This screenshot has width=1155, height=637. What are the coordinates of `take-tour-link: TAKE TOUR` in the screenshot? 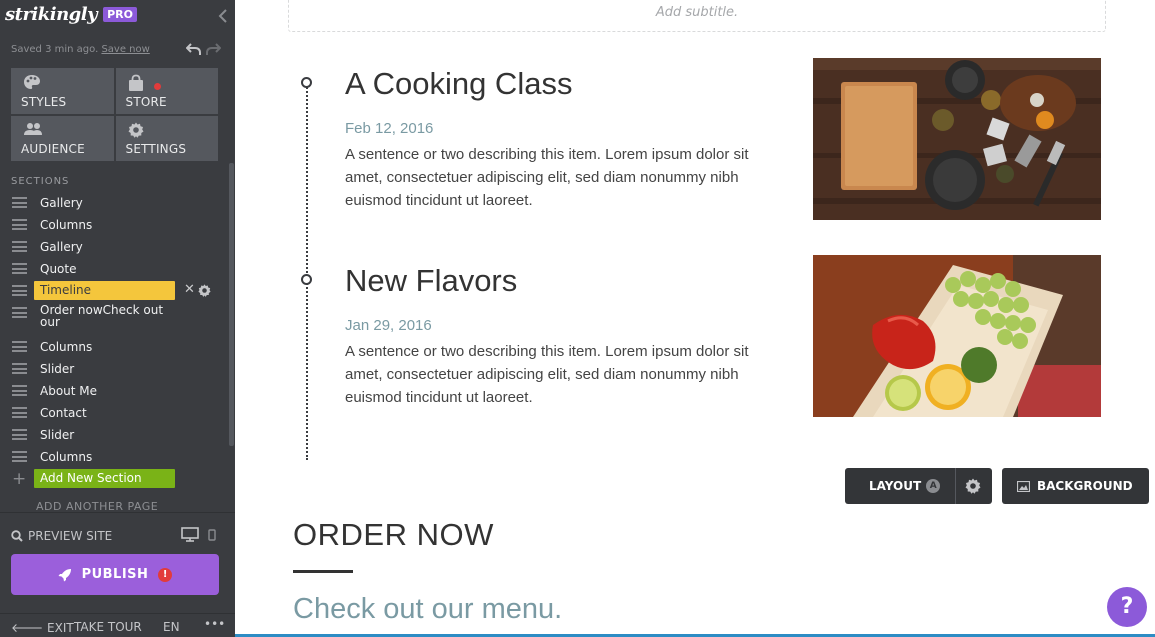 It's located at (108, 627).